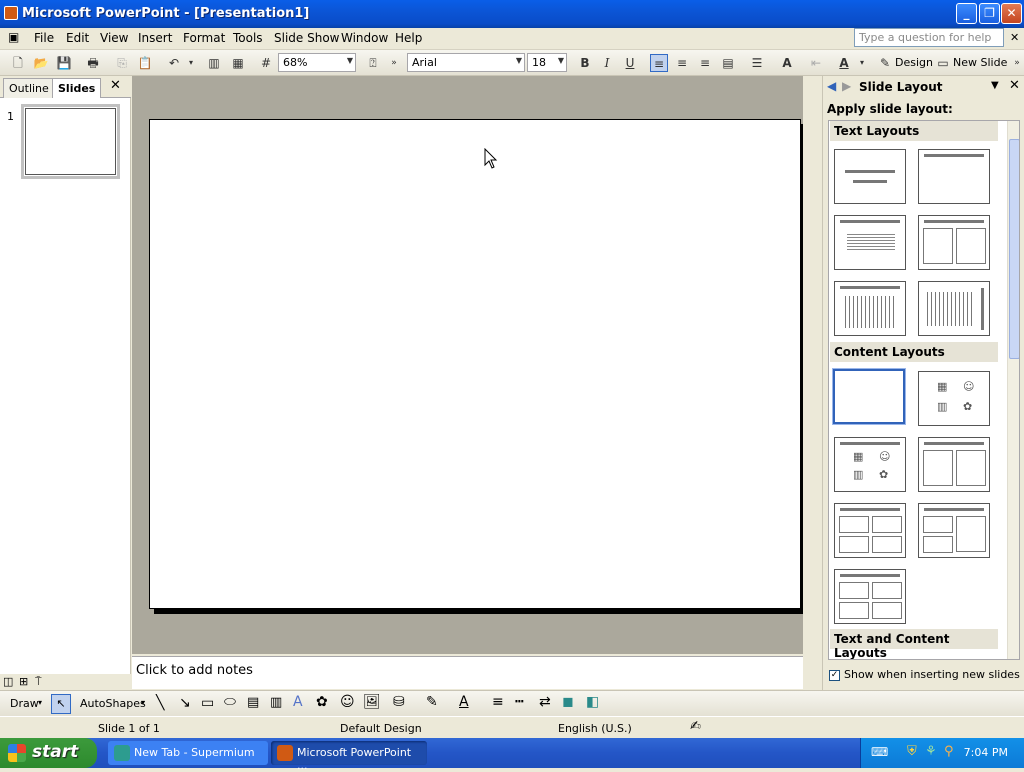 Image resolution: width=1024 pixels, height=772 pixels. What do you see at coordinates (929, 37) in the screenshot?
I see `ask-question-input: Type a question for help` at bounding box center [929, 37].